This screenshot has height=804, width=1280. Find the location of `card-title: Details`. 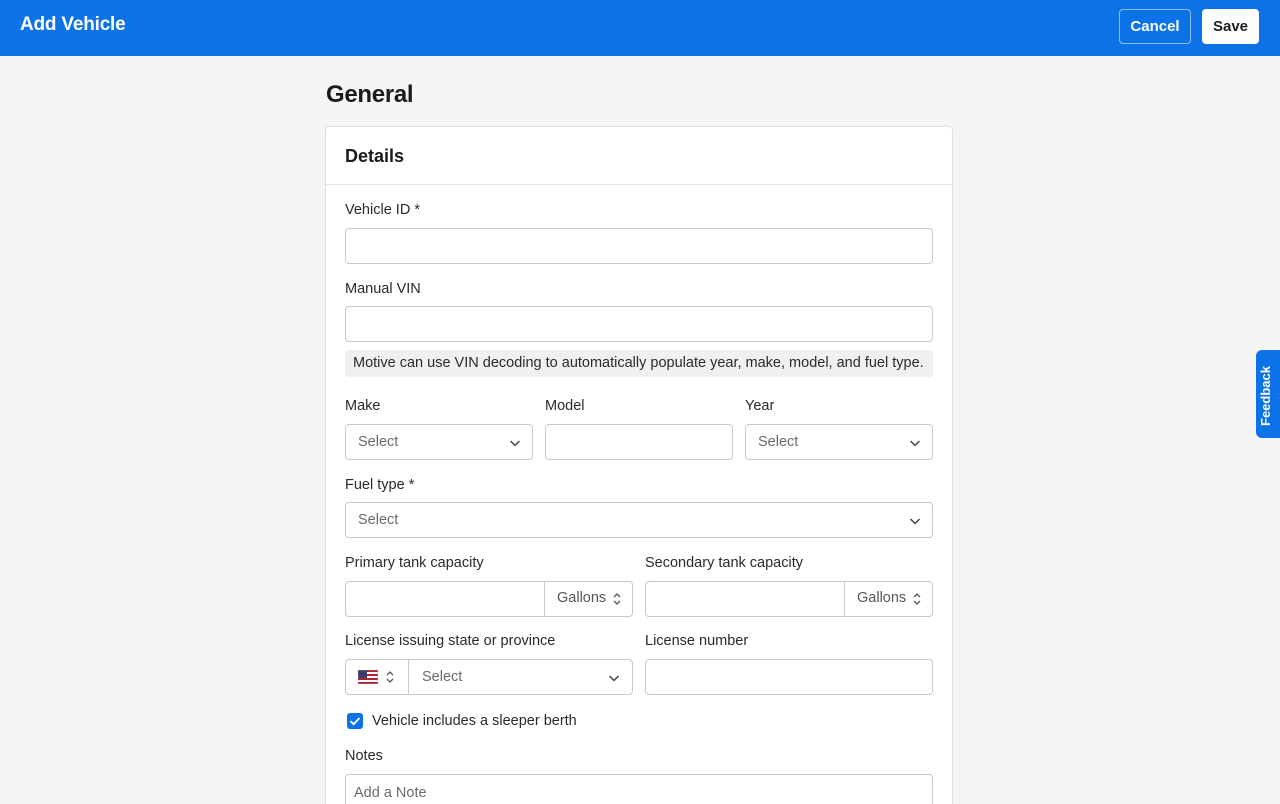

card-title: Details is located at coordinates (375, 156).